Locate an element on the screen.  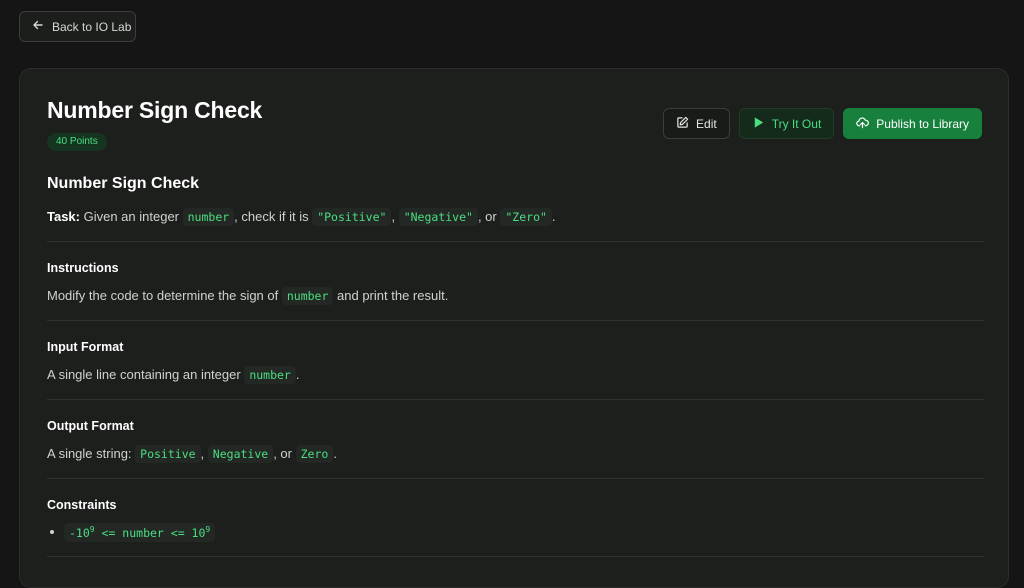
publish-to-library-button: Publish to Library is located at coordinates (912, 123).